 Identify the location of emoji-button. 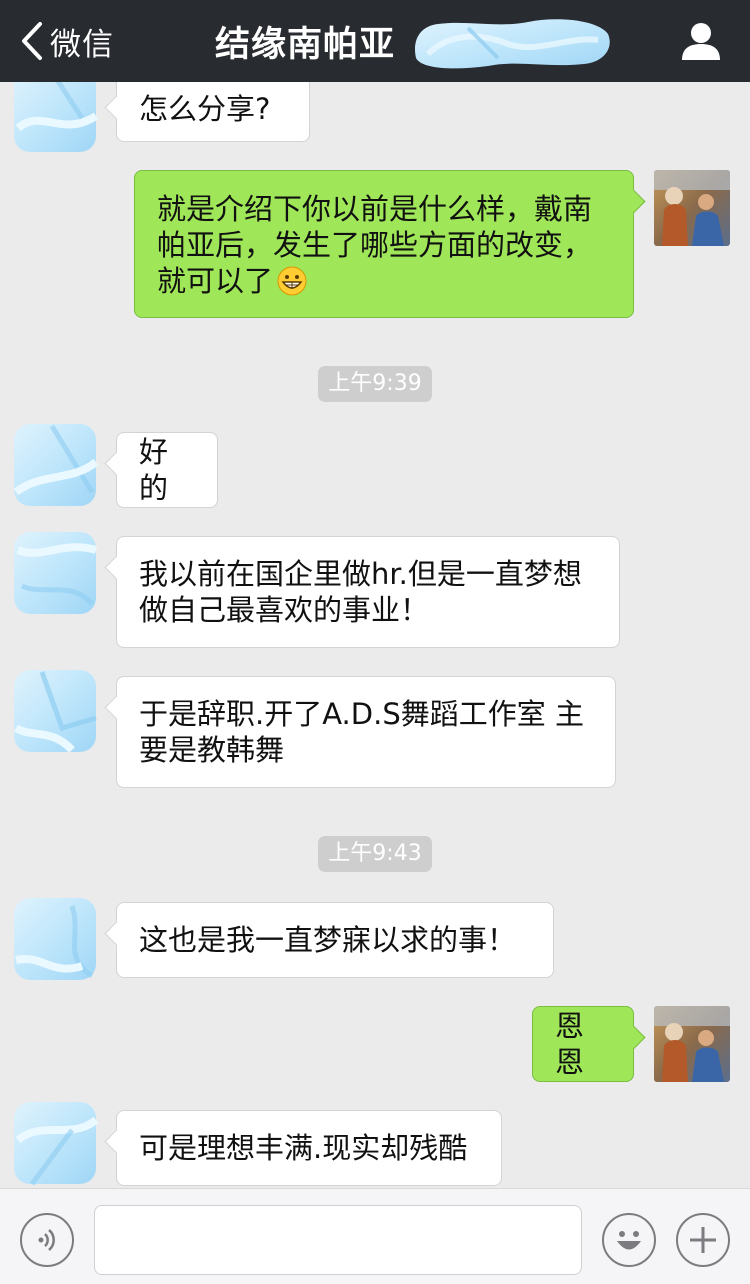
(629, 1240).